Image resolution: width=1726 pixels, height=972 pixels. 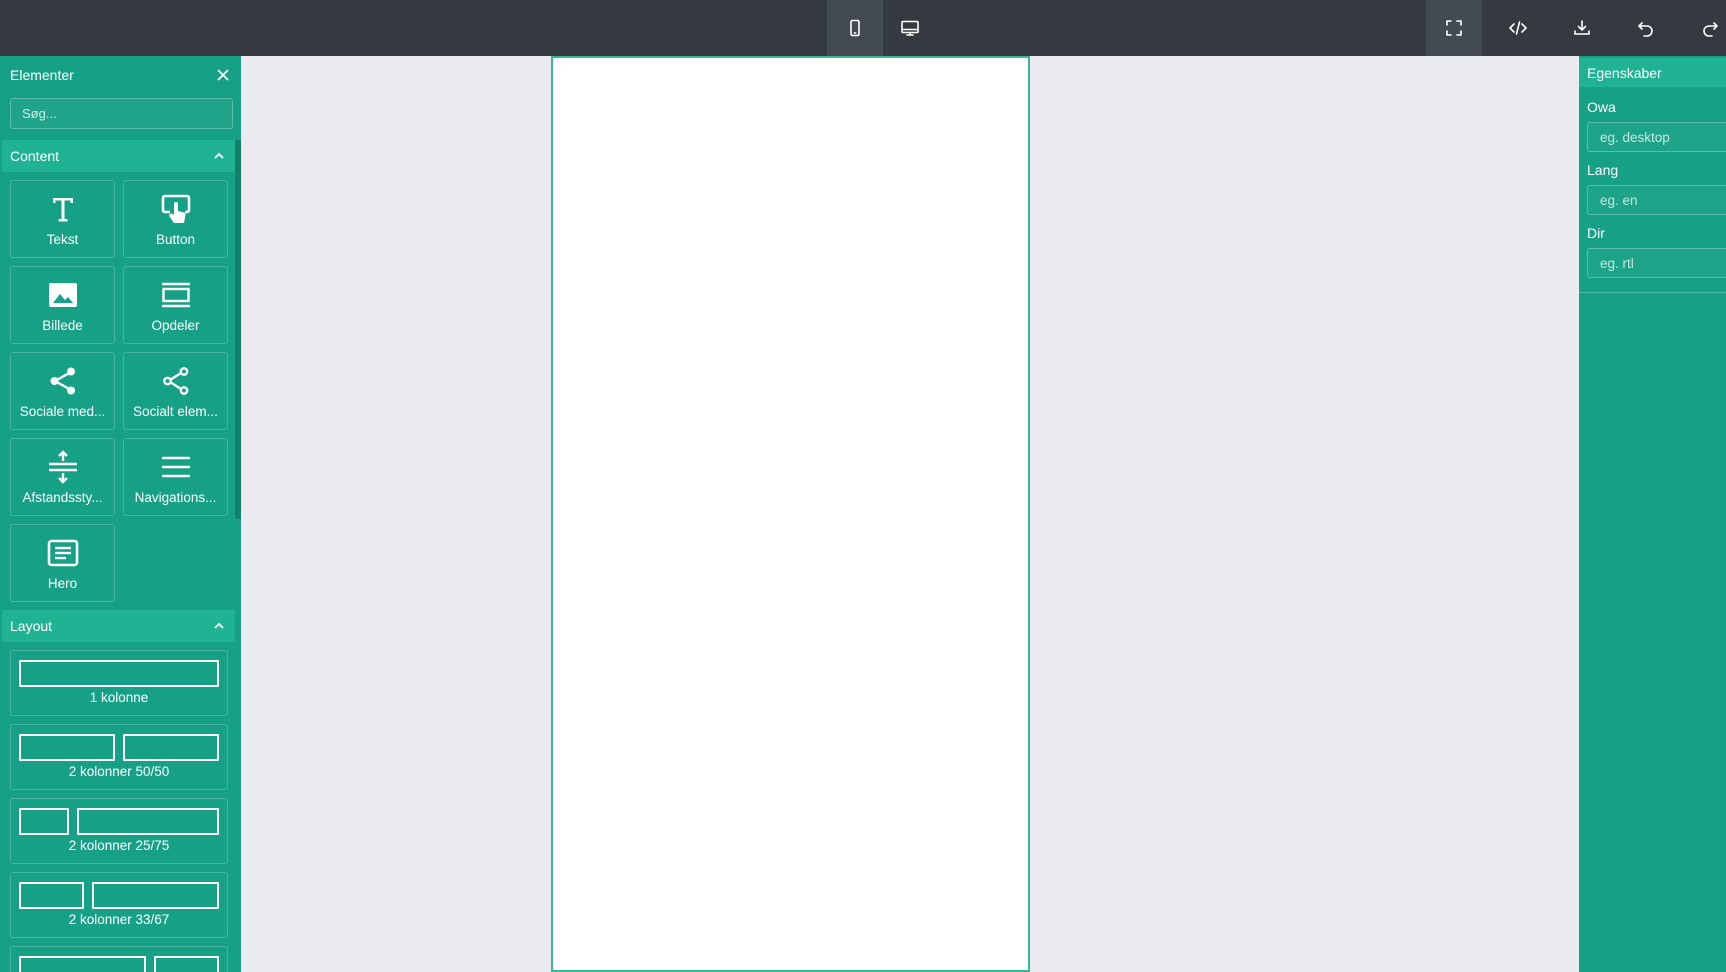 I want to click on block-image: Billede, so click(x=62, y=305).